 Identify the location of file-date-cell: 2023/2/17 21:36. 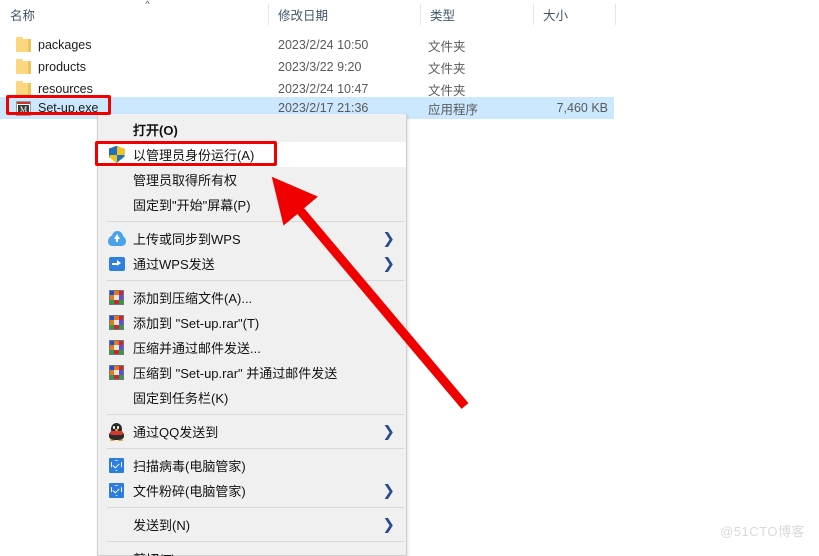
(323, 108).